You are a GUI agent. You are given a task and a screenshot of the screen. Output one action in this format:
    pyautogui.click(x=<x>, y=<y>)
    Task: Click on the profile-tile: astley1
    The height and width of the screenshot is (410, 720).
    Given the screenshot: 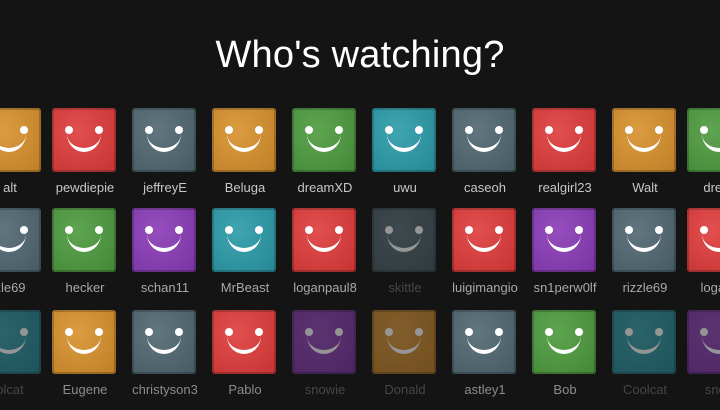 What is the action you would take?
    pyautogui.click(x=485, y=360)
    